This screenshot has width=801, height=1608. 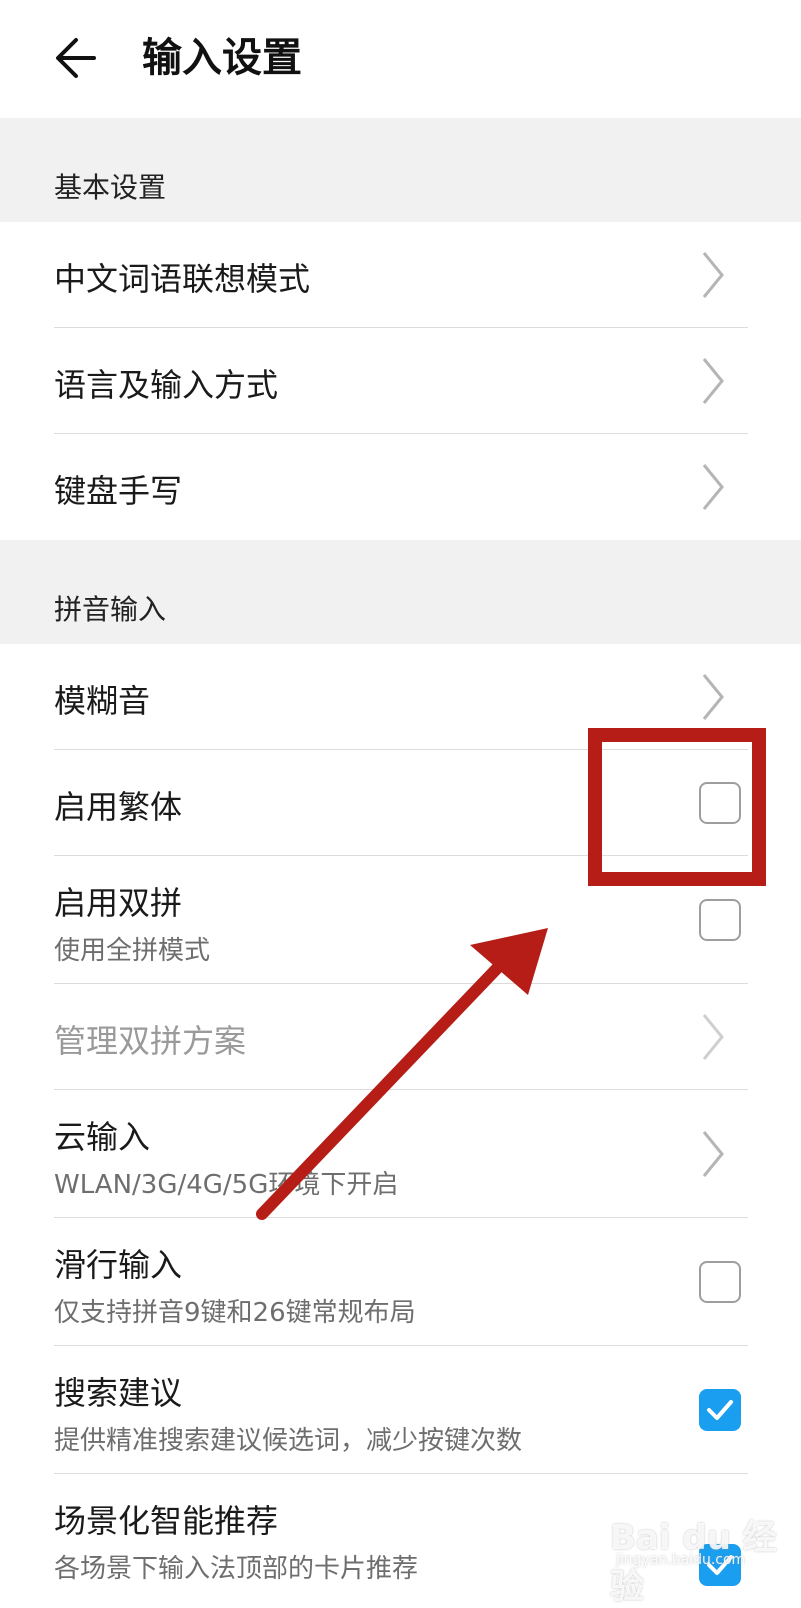 What do you see at coordinates (110, 609) in the screenshot?
I see `section-label: 拼音输入` at bounding box center [110, 609].